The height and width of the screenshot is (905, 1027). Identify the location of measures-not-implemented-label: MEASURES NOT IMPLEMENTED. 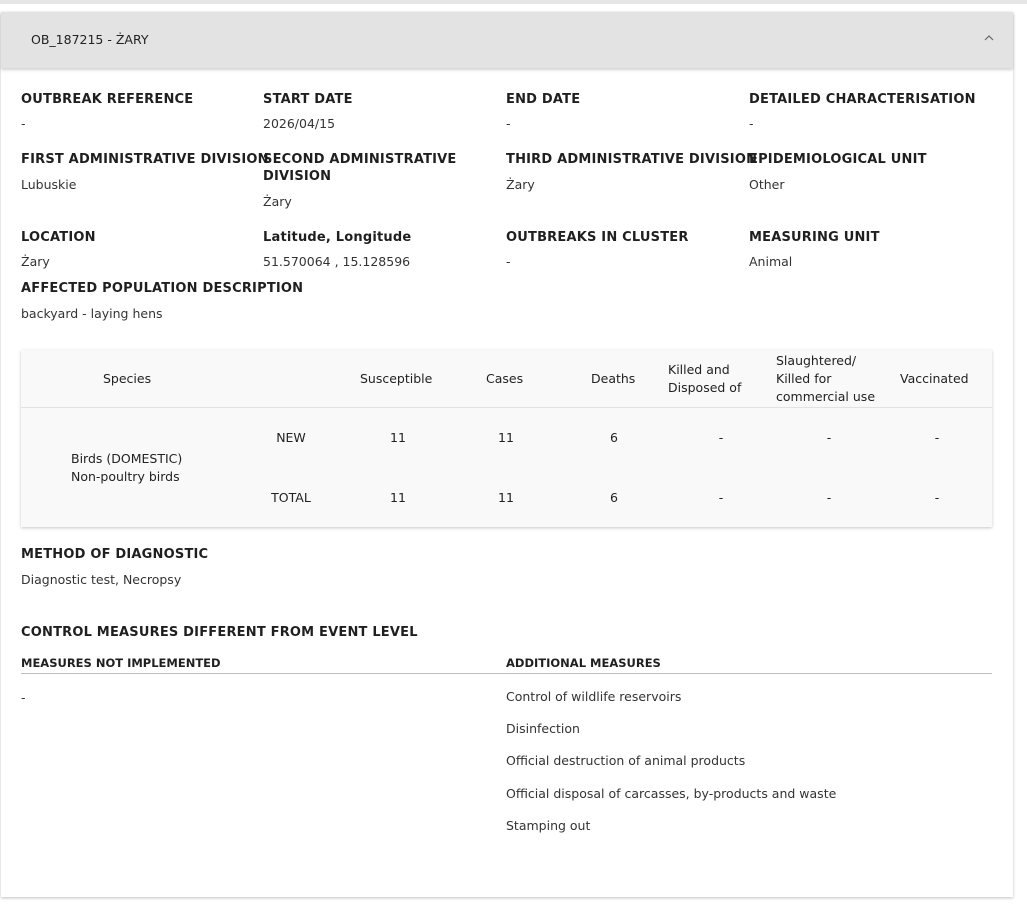
(121, 663).